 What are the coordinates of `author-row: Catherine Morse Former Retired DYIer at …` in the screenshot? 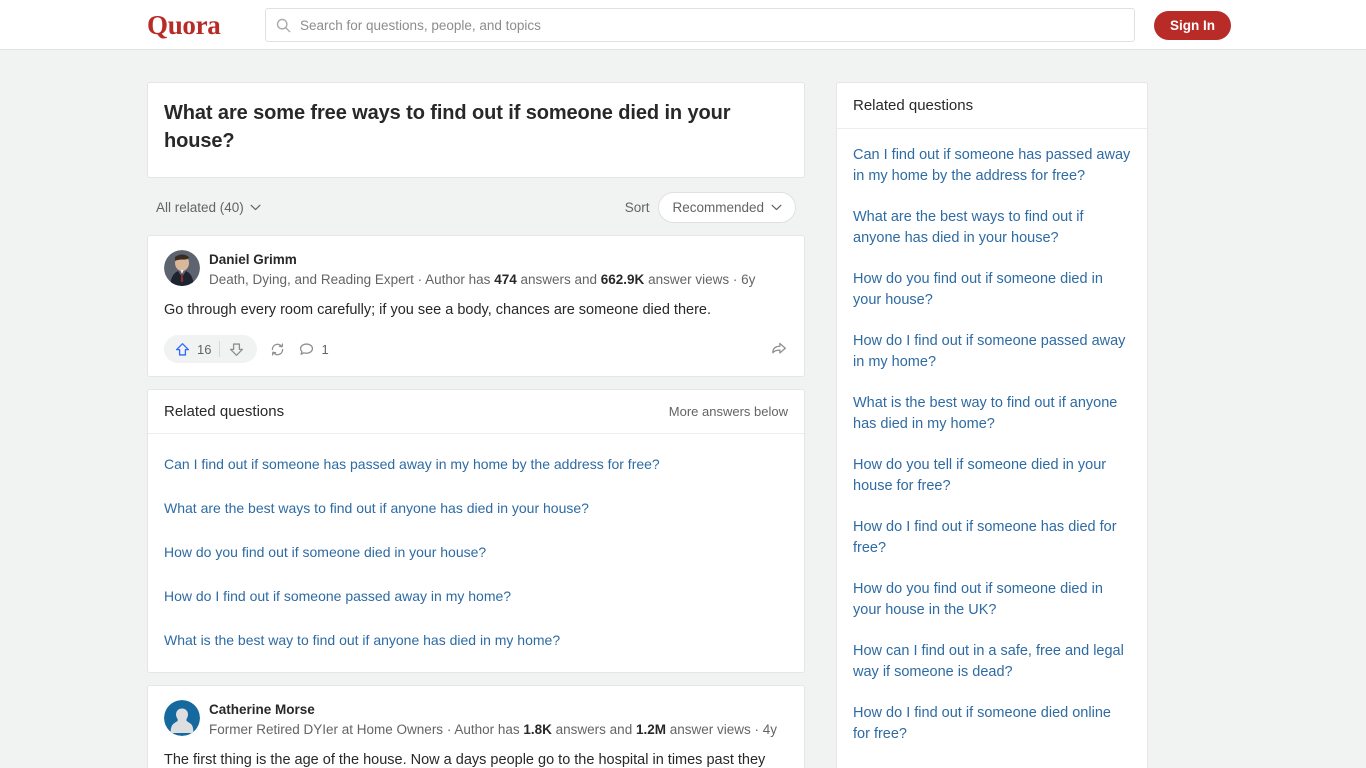 It's located at (476, 719).